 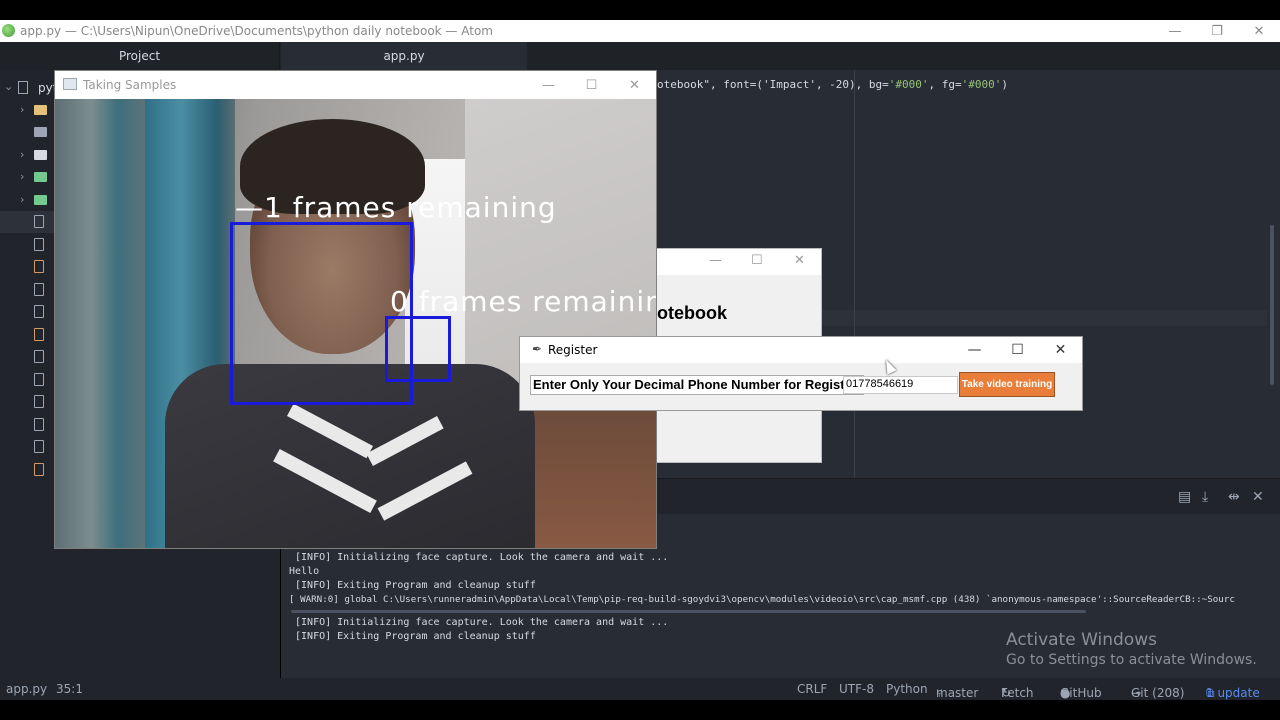 What do you see at coordinates (1217, 31) in the screenshot?
I see `restore-icon: ❐` at bounding box center [1217, 31].